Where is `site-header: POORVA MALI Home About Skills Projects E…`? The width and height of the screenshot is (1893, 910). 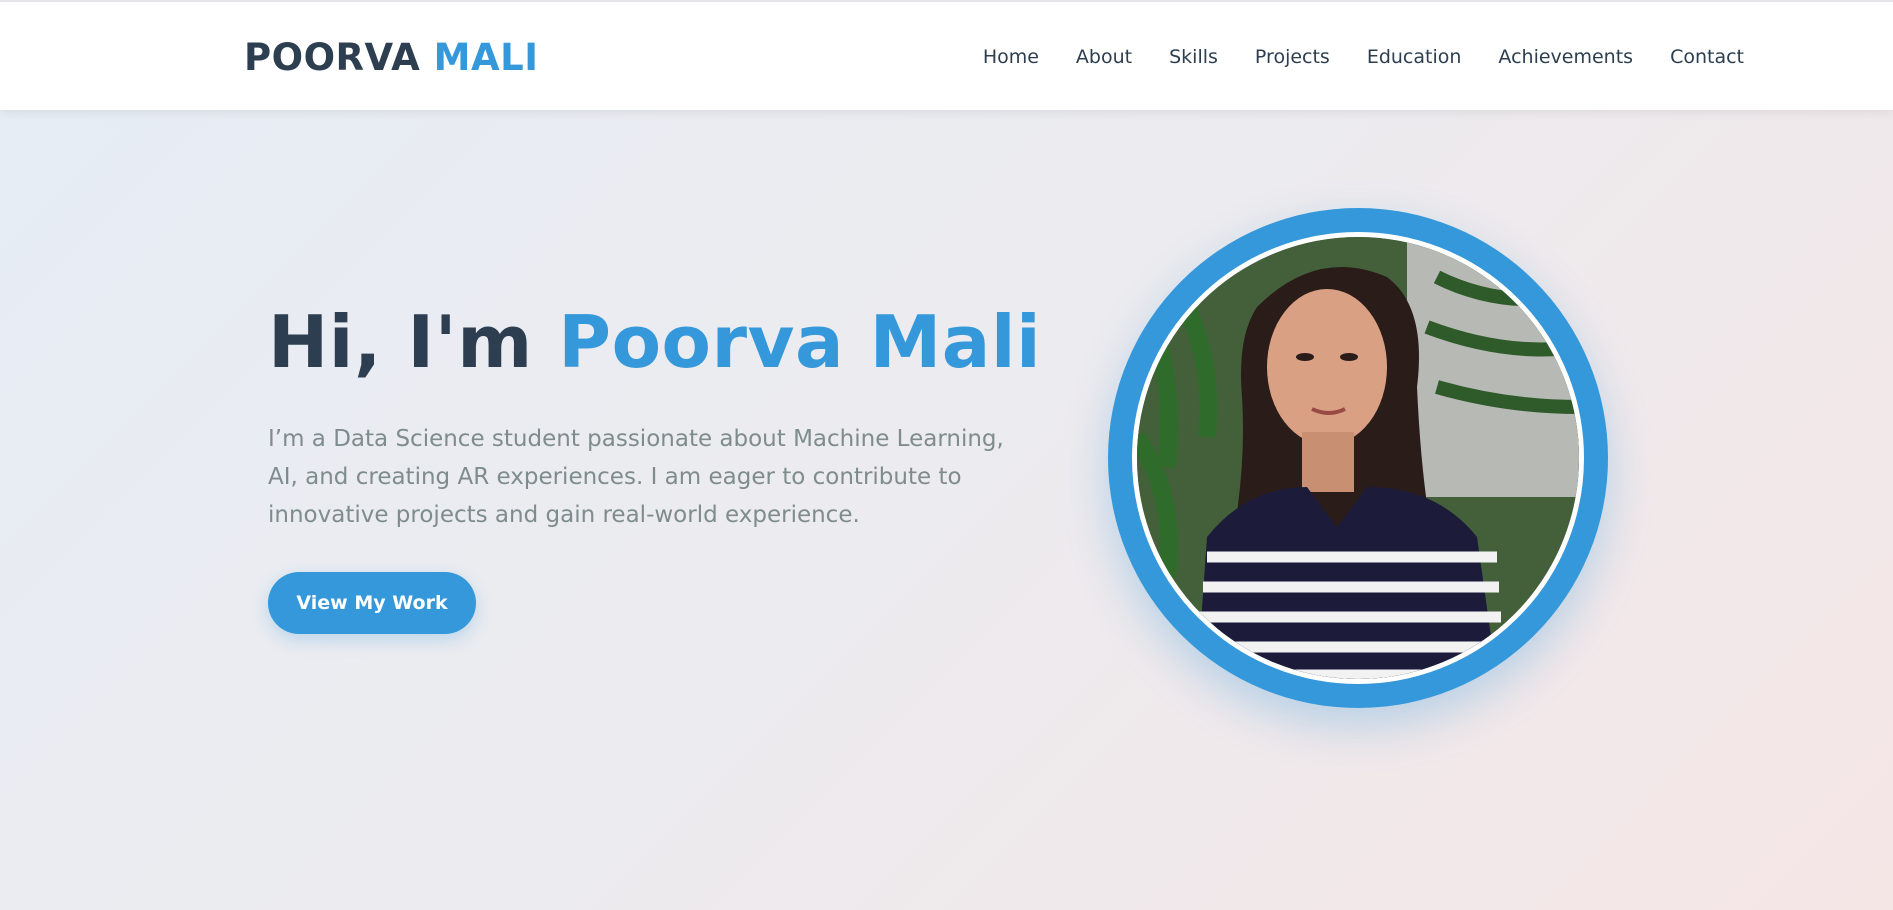 site-header: POORVA MALI Home About Skills Projects E… is located at coordinates (946, 55).